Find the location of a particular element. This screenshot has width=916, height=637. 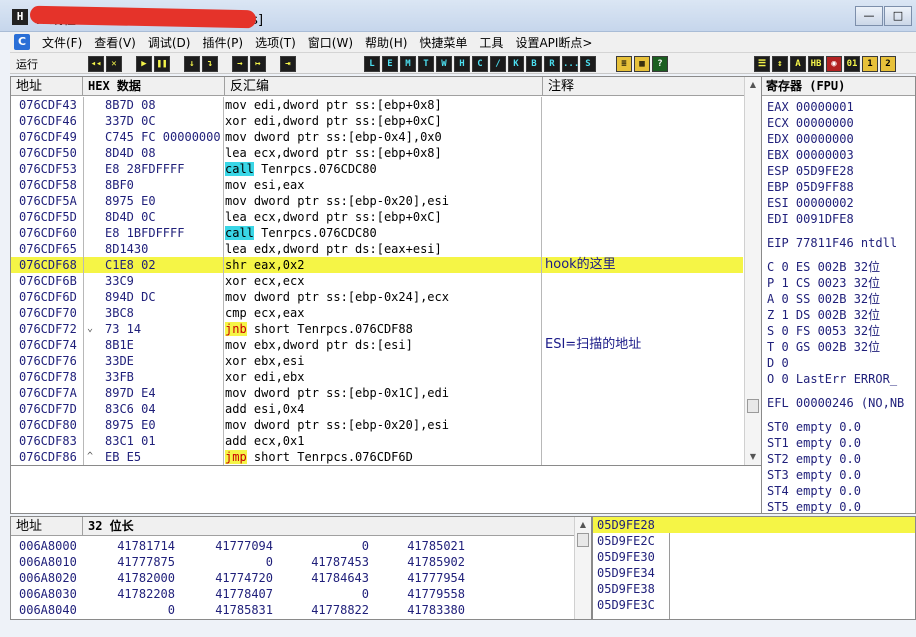

call-stack-window-icon: K is located at coordinates (516, 64).